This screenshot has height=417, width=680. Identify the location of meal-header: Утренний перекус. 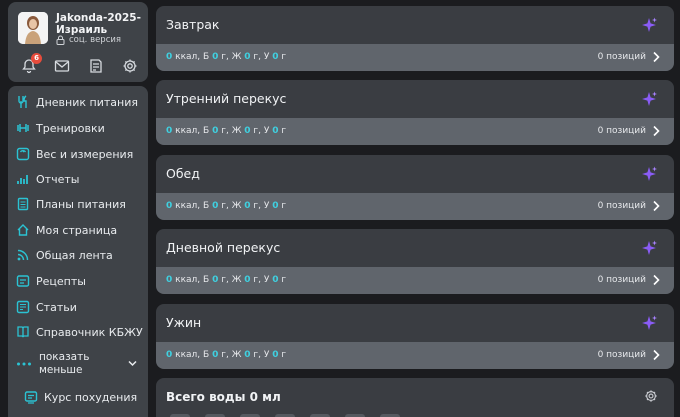
(415, 99).